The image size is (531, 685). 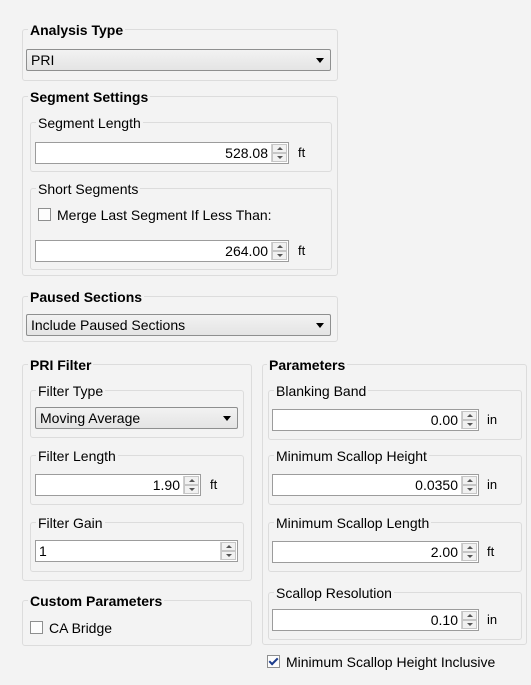 I want to click on scallop-resolution-unit: in, so click(x=492, y=619).